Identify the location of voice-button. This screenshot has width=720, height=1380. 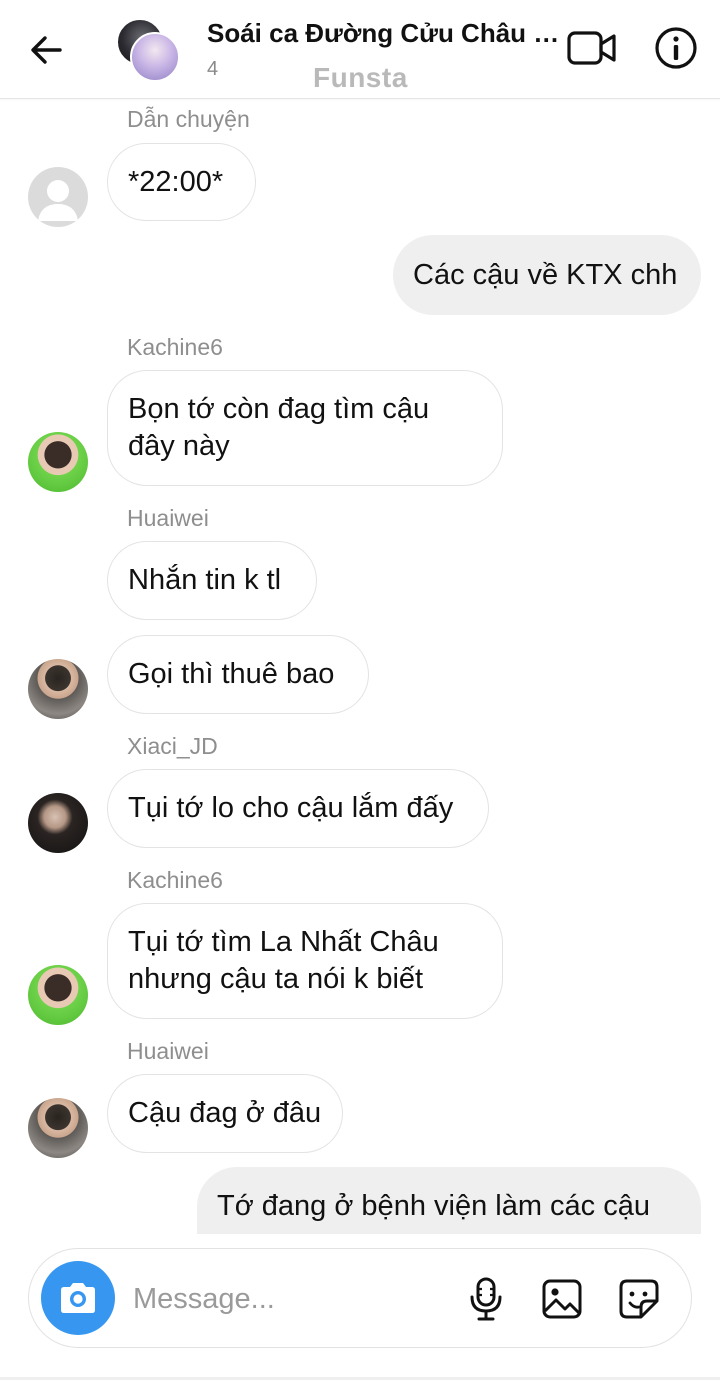
(486, 1299).